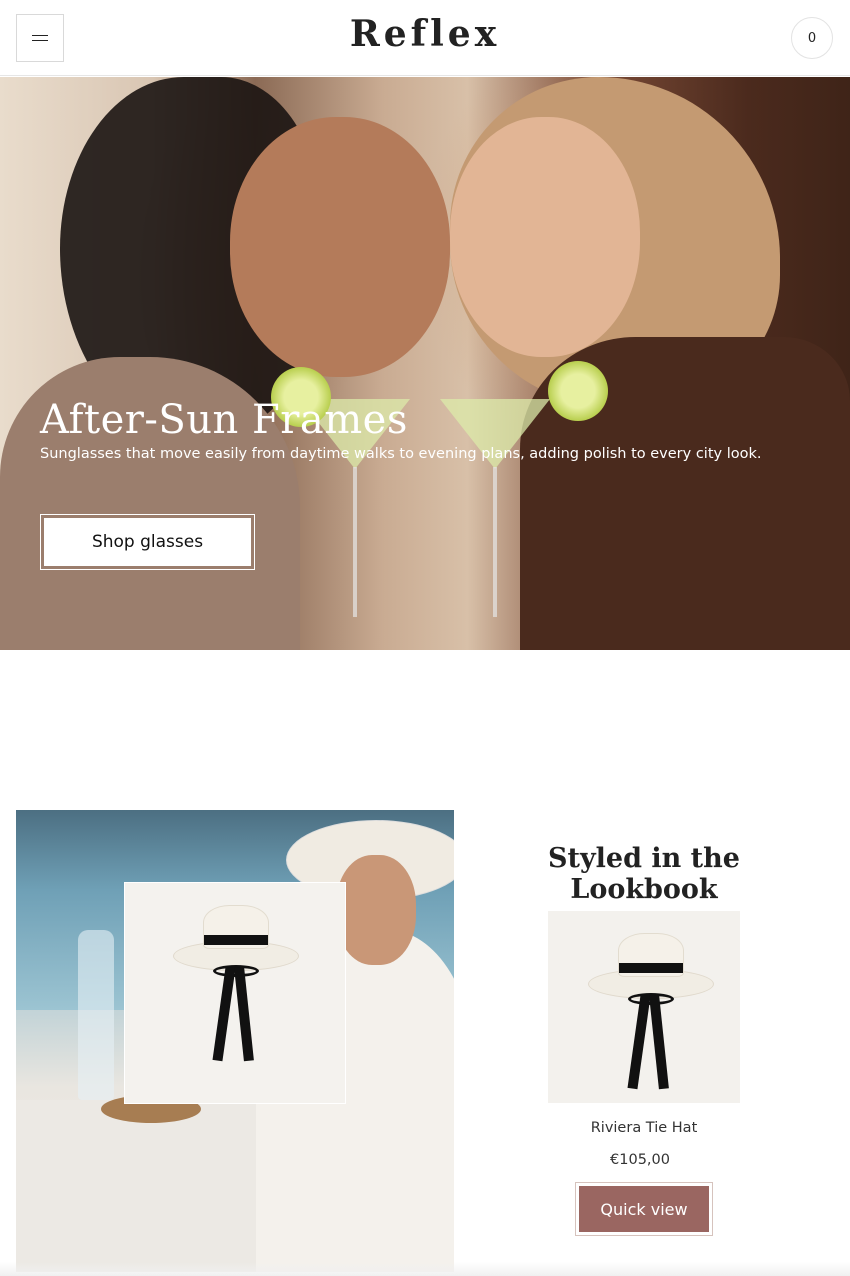 Image resolution: width=850 pixels, height=1276 pixels. Describe the element at coordinates (495, 542) in the screenshot. I see `glass-stem-right` at that location.